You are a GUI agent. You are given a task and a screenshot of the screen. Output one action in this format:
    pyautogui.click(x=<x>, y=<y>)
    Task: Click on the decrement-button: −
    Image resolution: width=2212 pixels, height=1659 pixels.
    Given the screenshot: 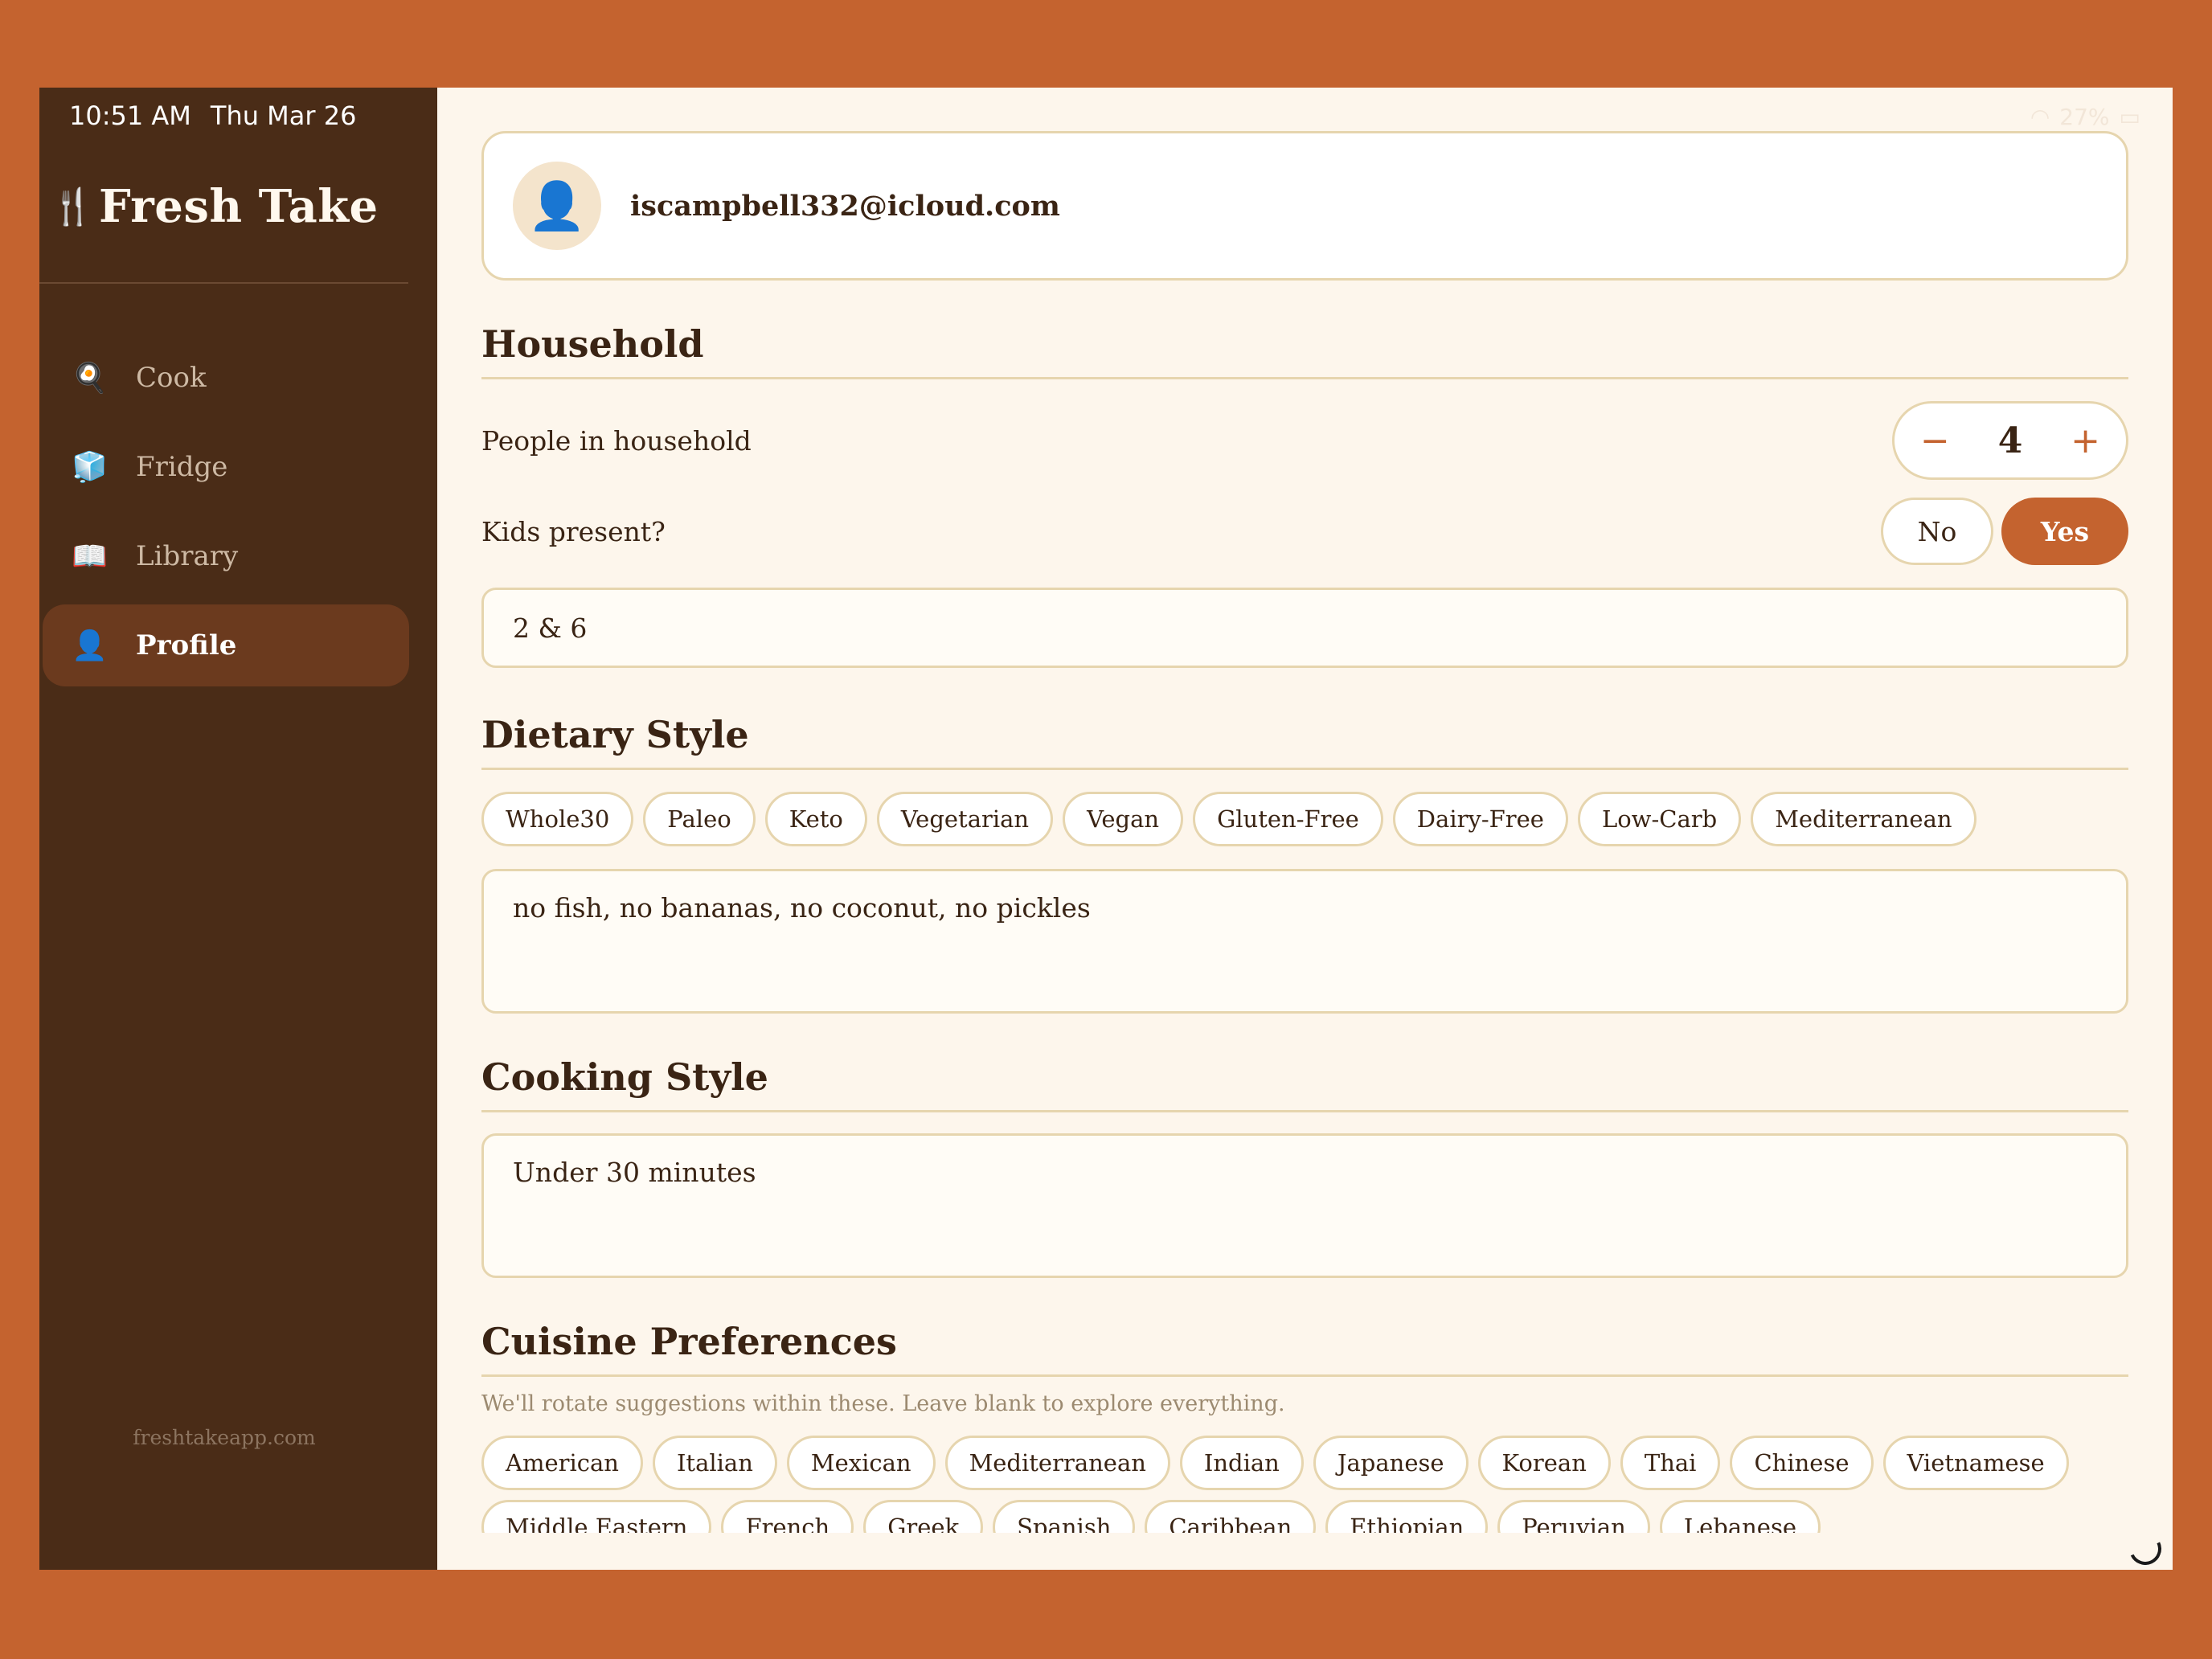 What is the action you would take?
    pyautogui.click(x=1935, y=441)
    